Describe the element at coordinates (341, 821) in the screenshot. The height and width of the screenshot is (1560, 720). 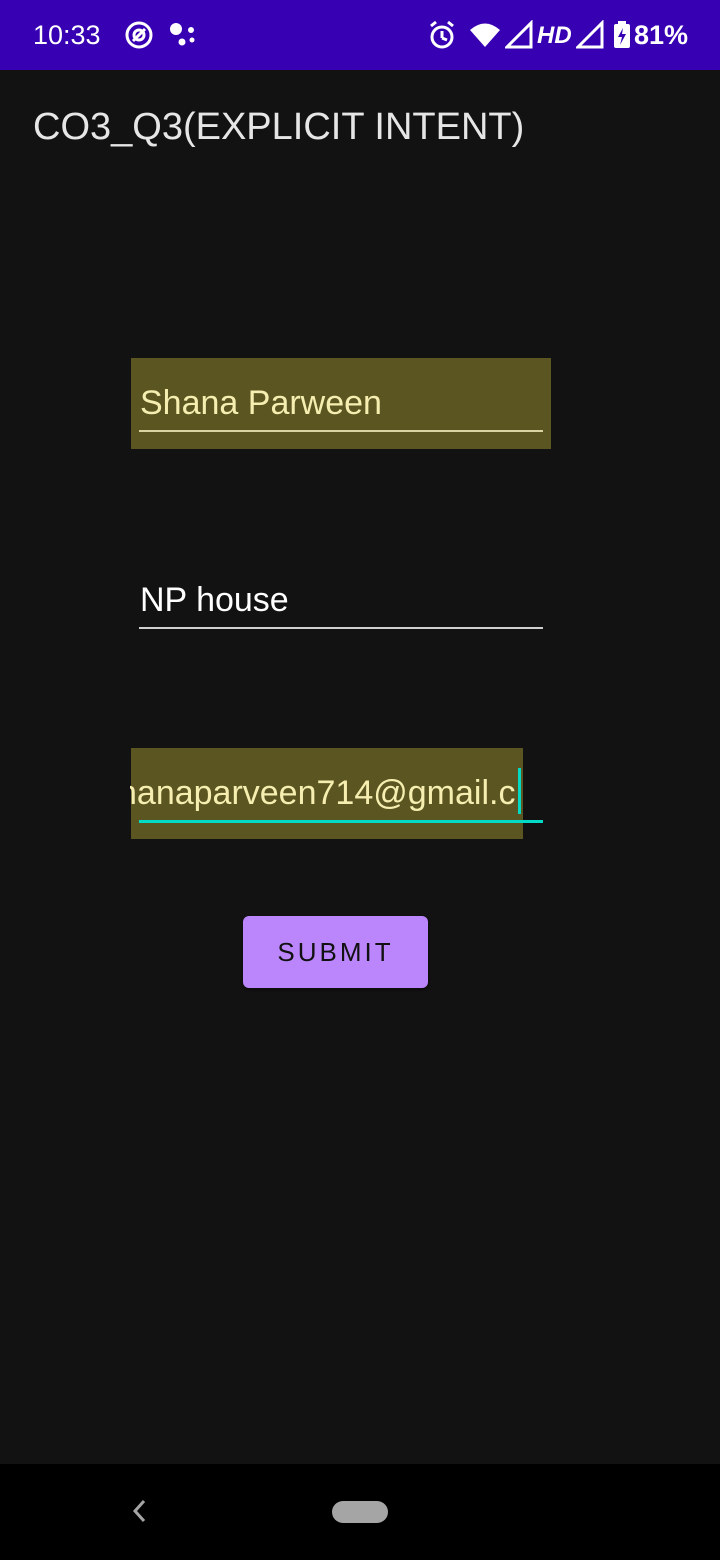
I see `email-field-underline` at that location.